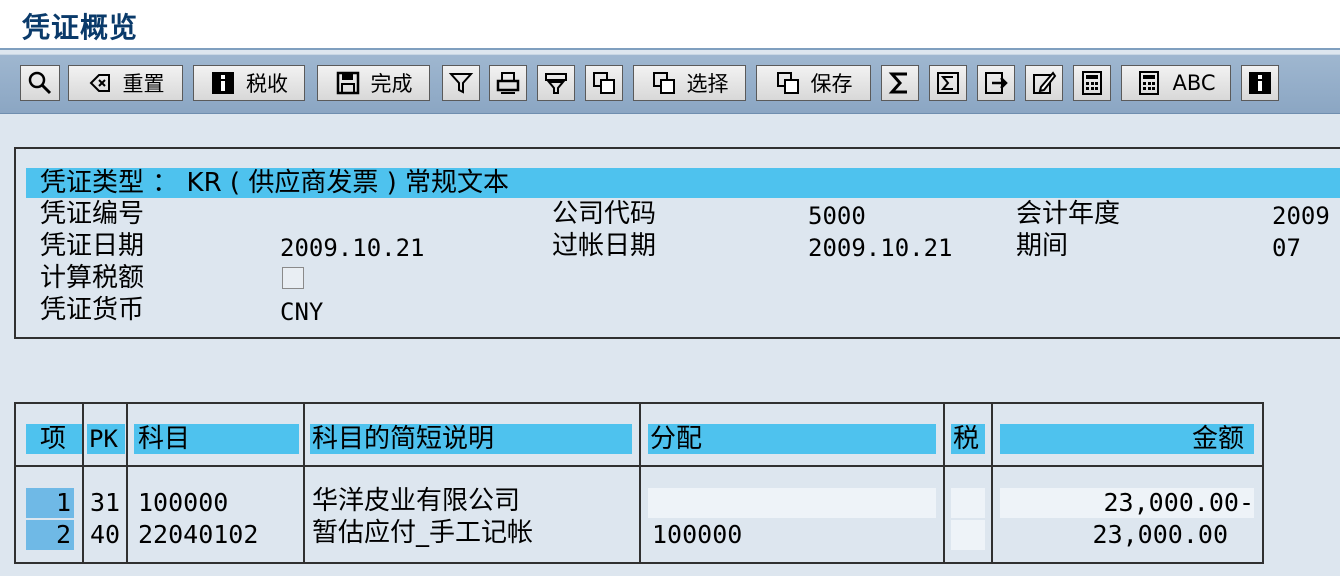 This screenshot has width=1340, height=576. I want to click on row-account: 22040102, so click(198, 534).